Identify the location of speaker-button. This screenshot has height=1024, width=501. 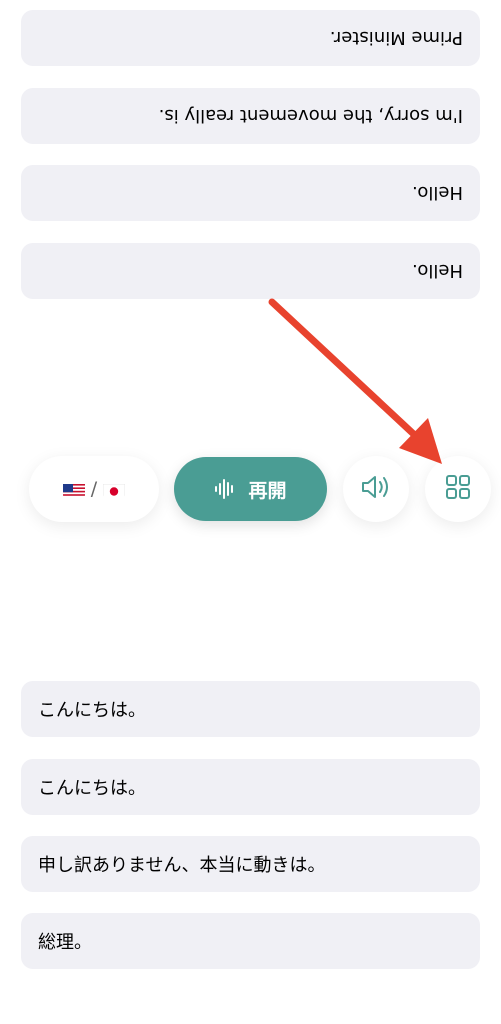
(376, 489).